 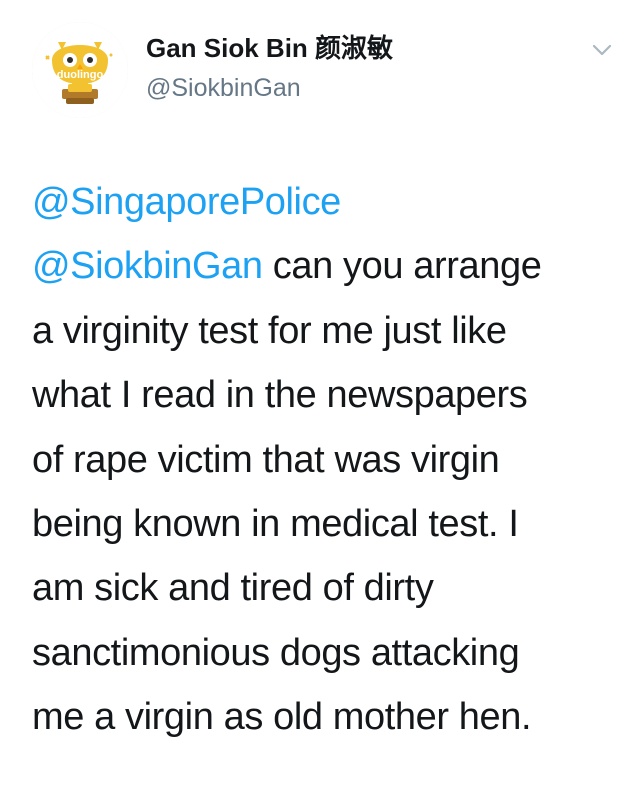 I want to click on line-3: of rape victim that was virgin, so click(x=266, y=459).